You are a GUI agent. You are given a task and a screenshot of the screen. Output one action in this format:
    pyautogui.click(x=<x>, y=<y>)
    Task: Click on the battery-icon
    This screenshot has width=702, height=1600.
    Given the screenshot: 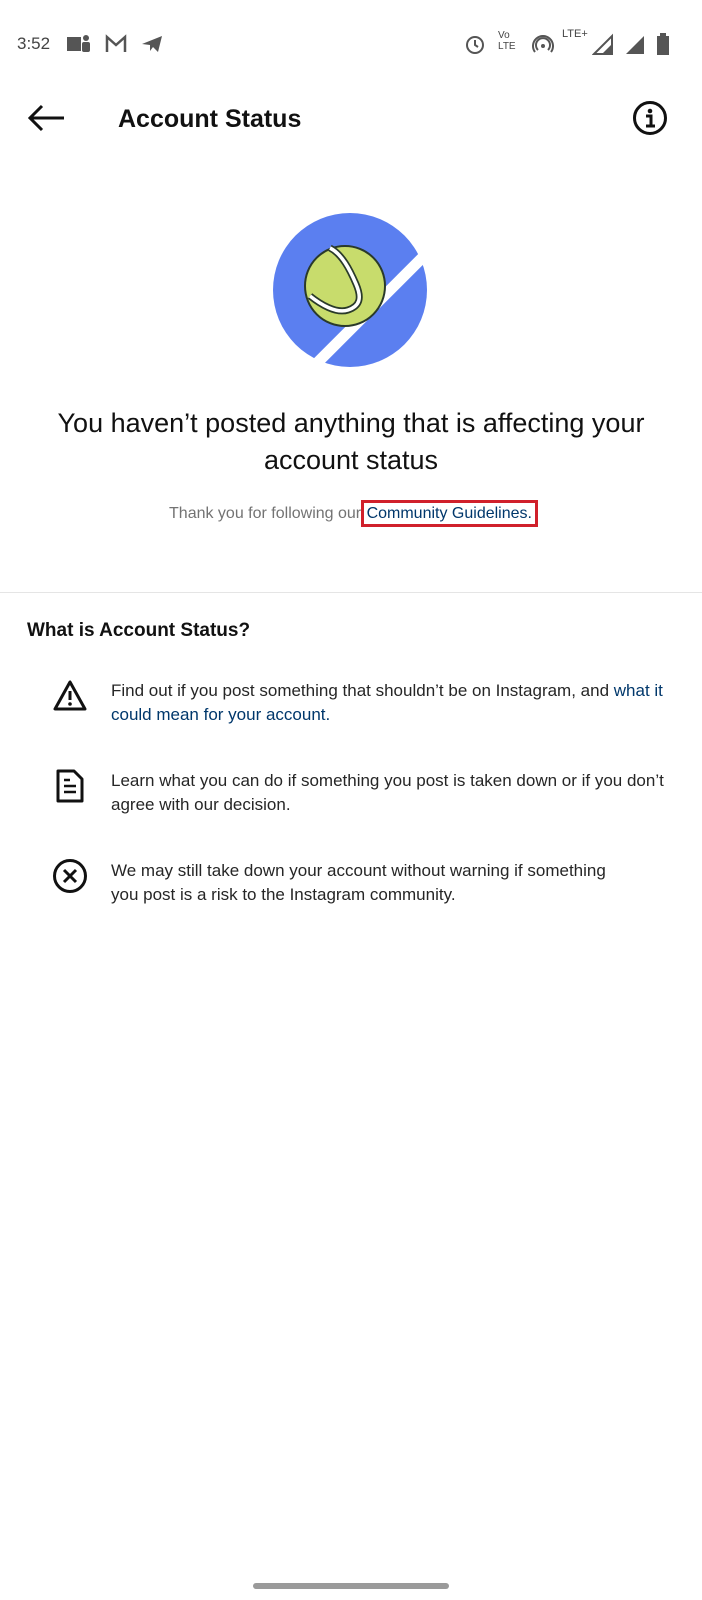 What is the action you would take?
    pyautogui.click(x=663, y=44)
    